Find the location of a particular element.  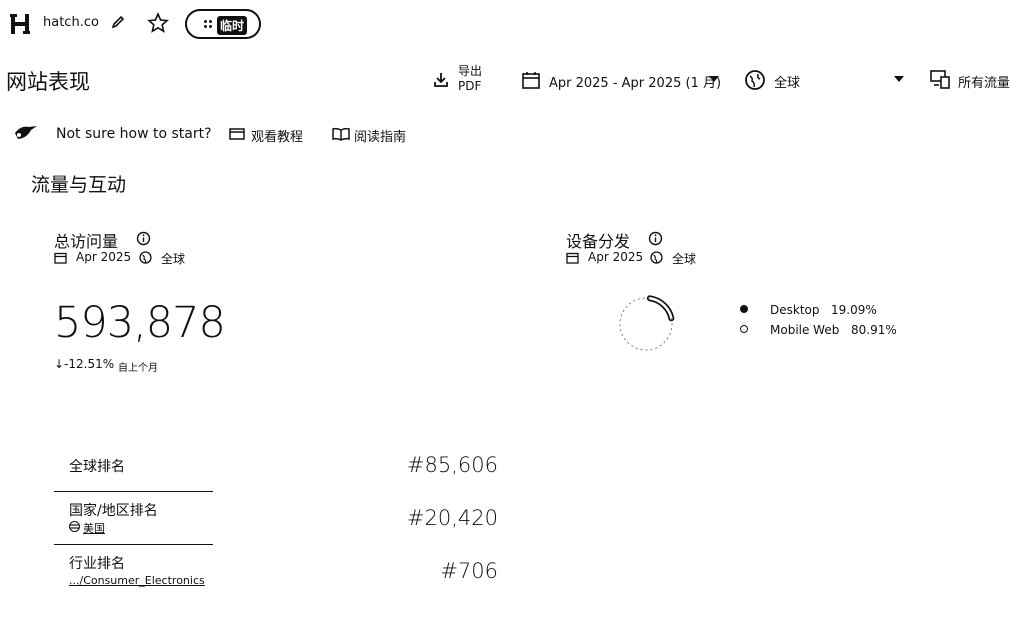

country-rank-value: #20,420 is located at coordinates (452, 518).